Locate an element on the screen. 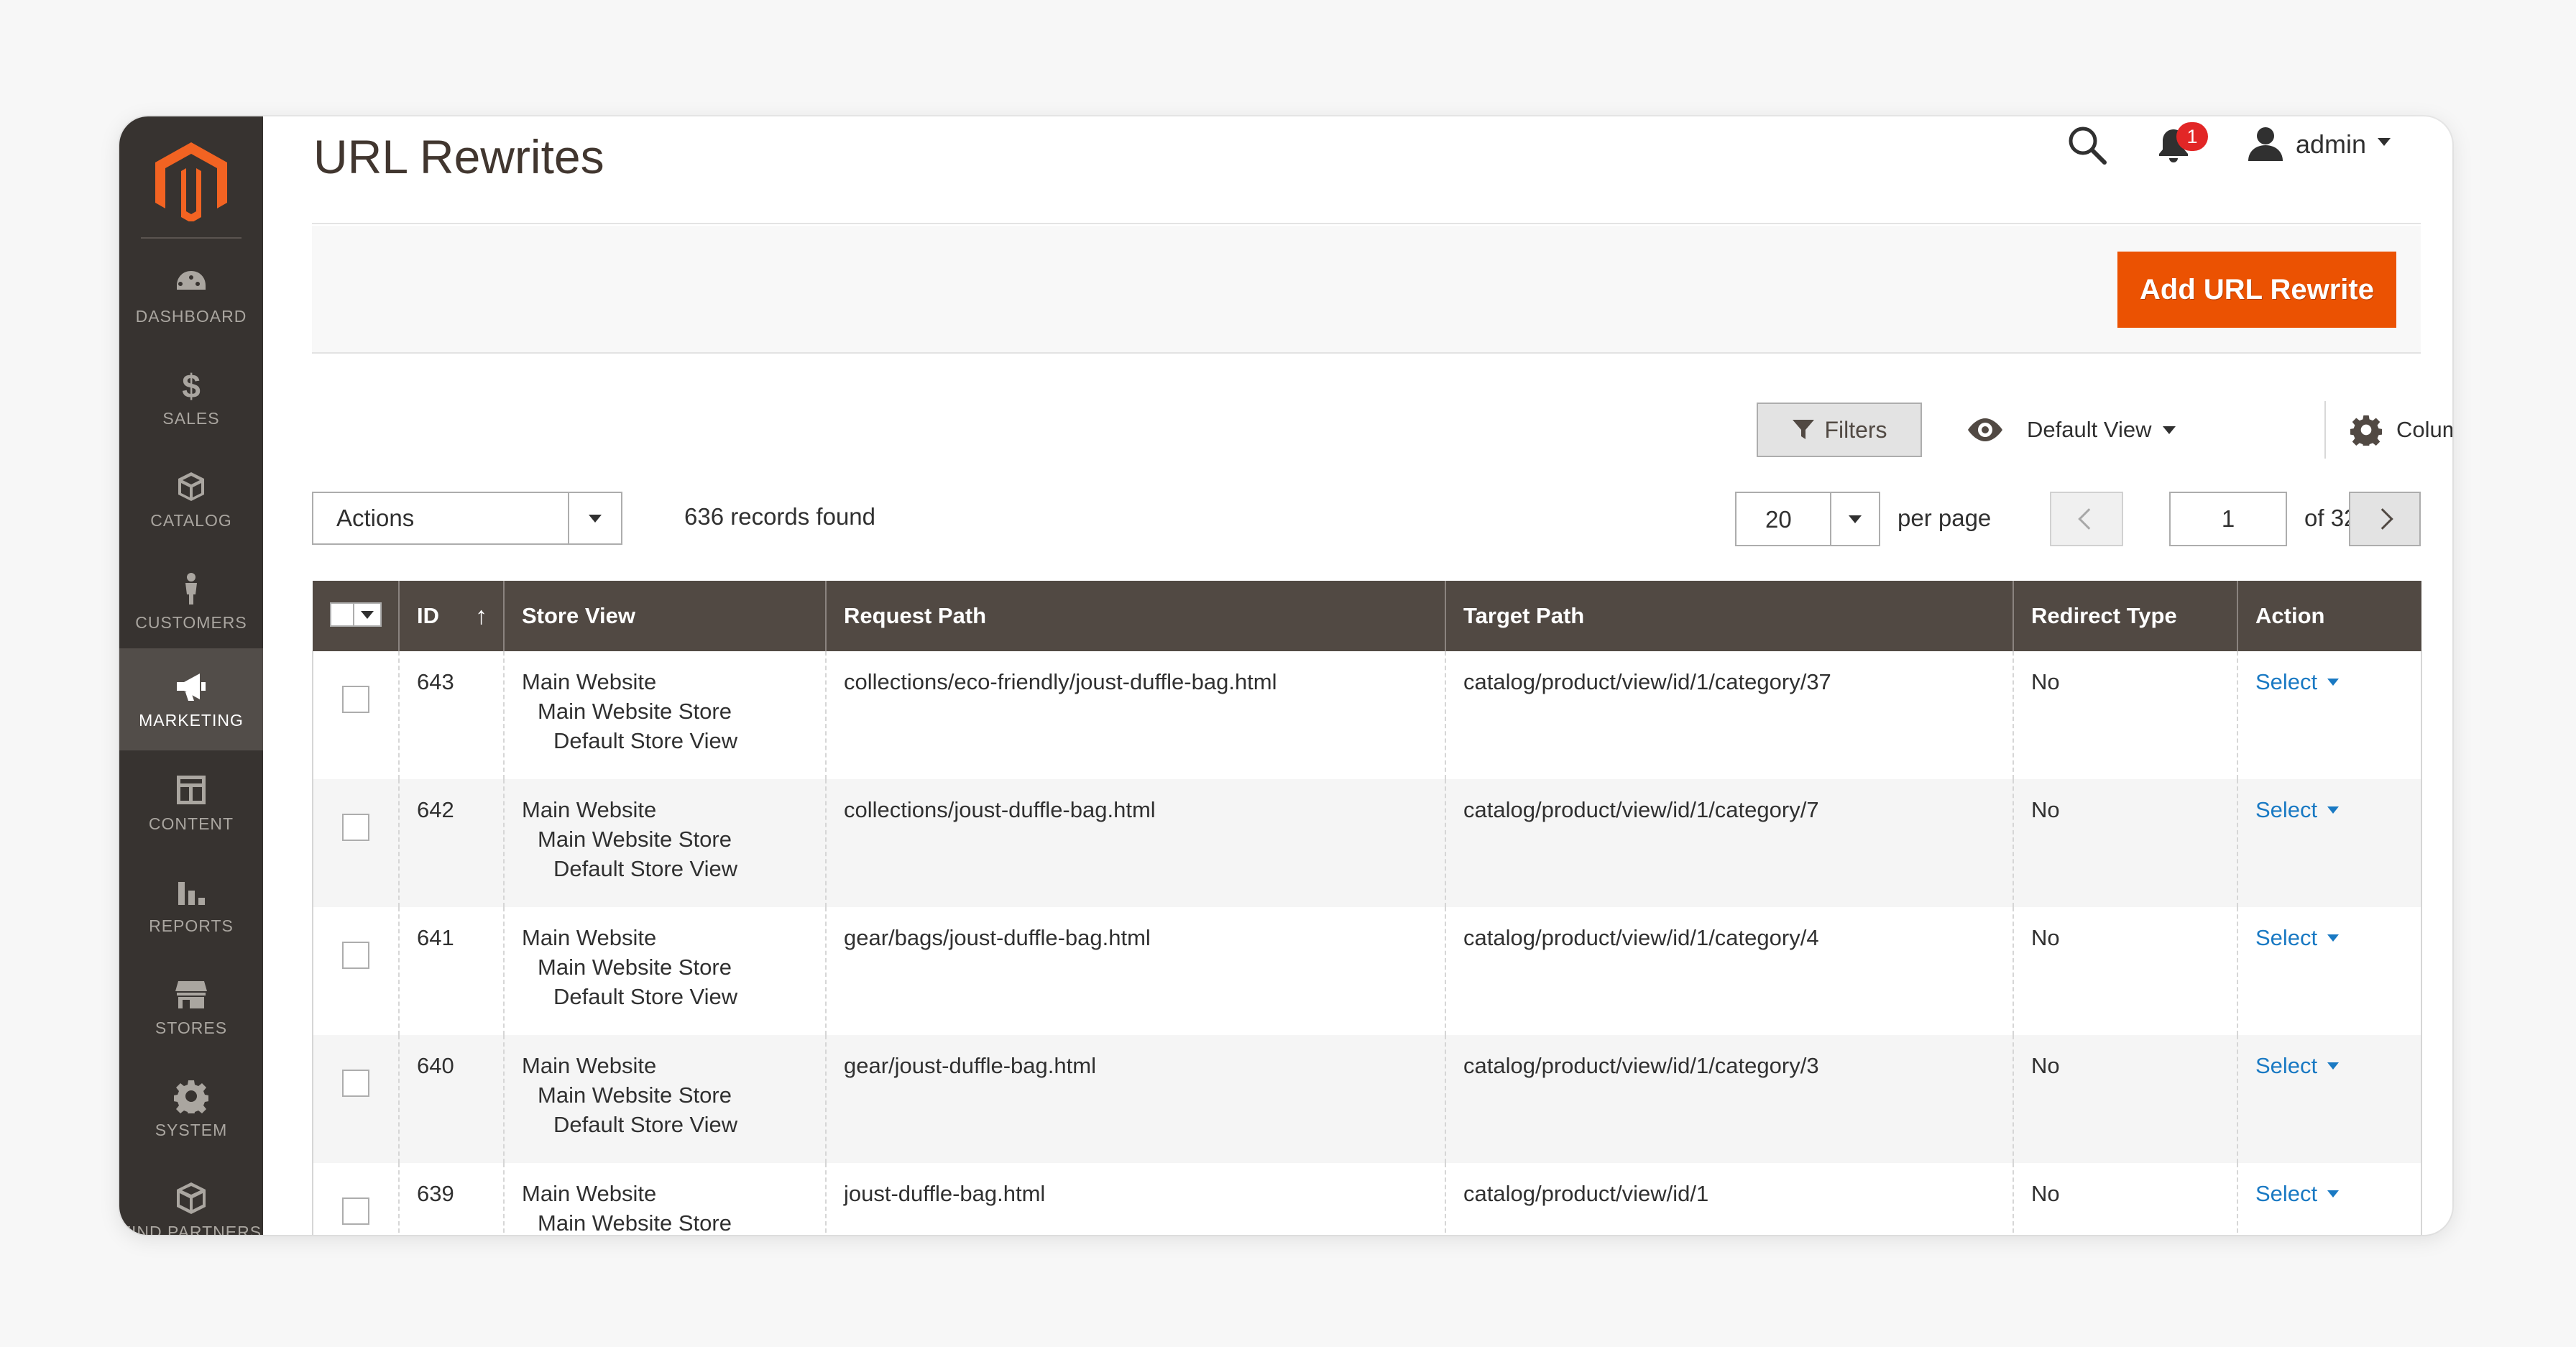  bar-chart-icon is located at coordinates (191, 893).